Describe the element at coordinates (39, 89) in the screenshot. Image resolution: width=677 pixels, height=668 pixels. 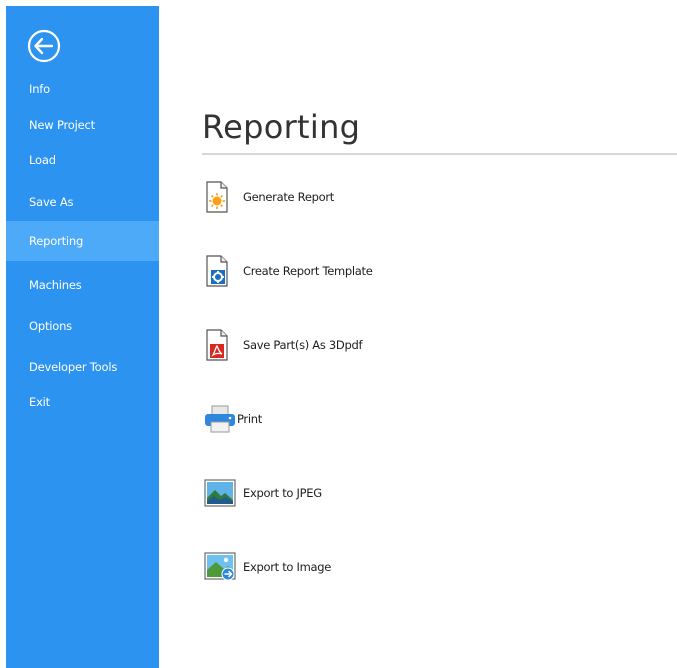
I see `sidebar-item-label: Info` at that location.